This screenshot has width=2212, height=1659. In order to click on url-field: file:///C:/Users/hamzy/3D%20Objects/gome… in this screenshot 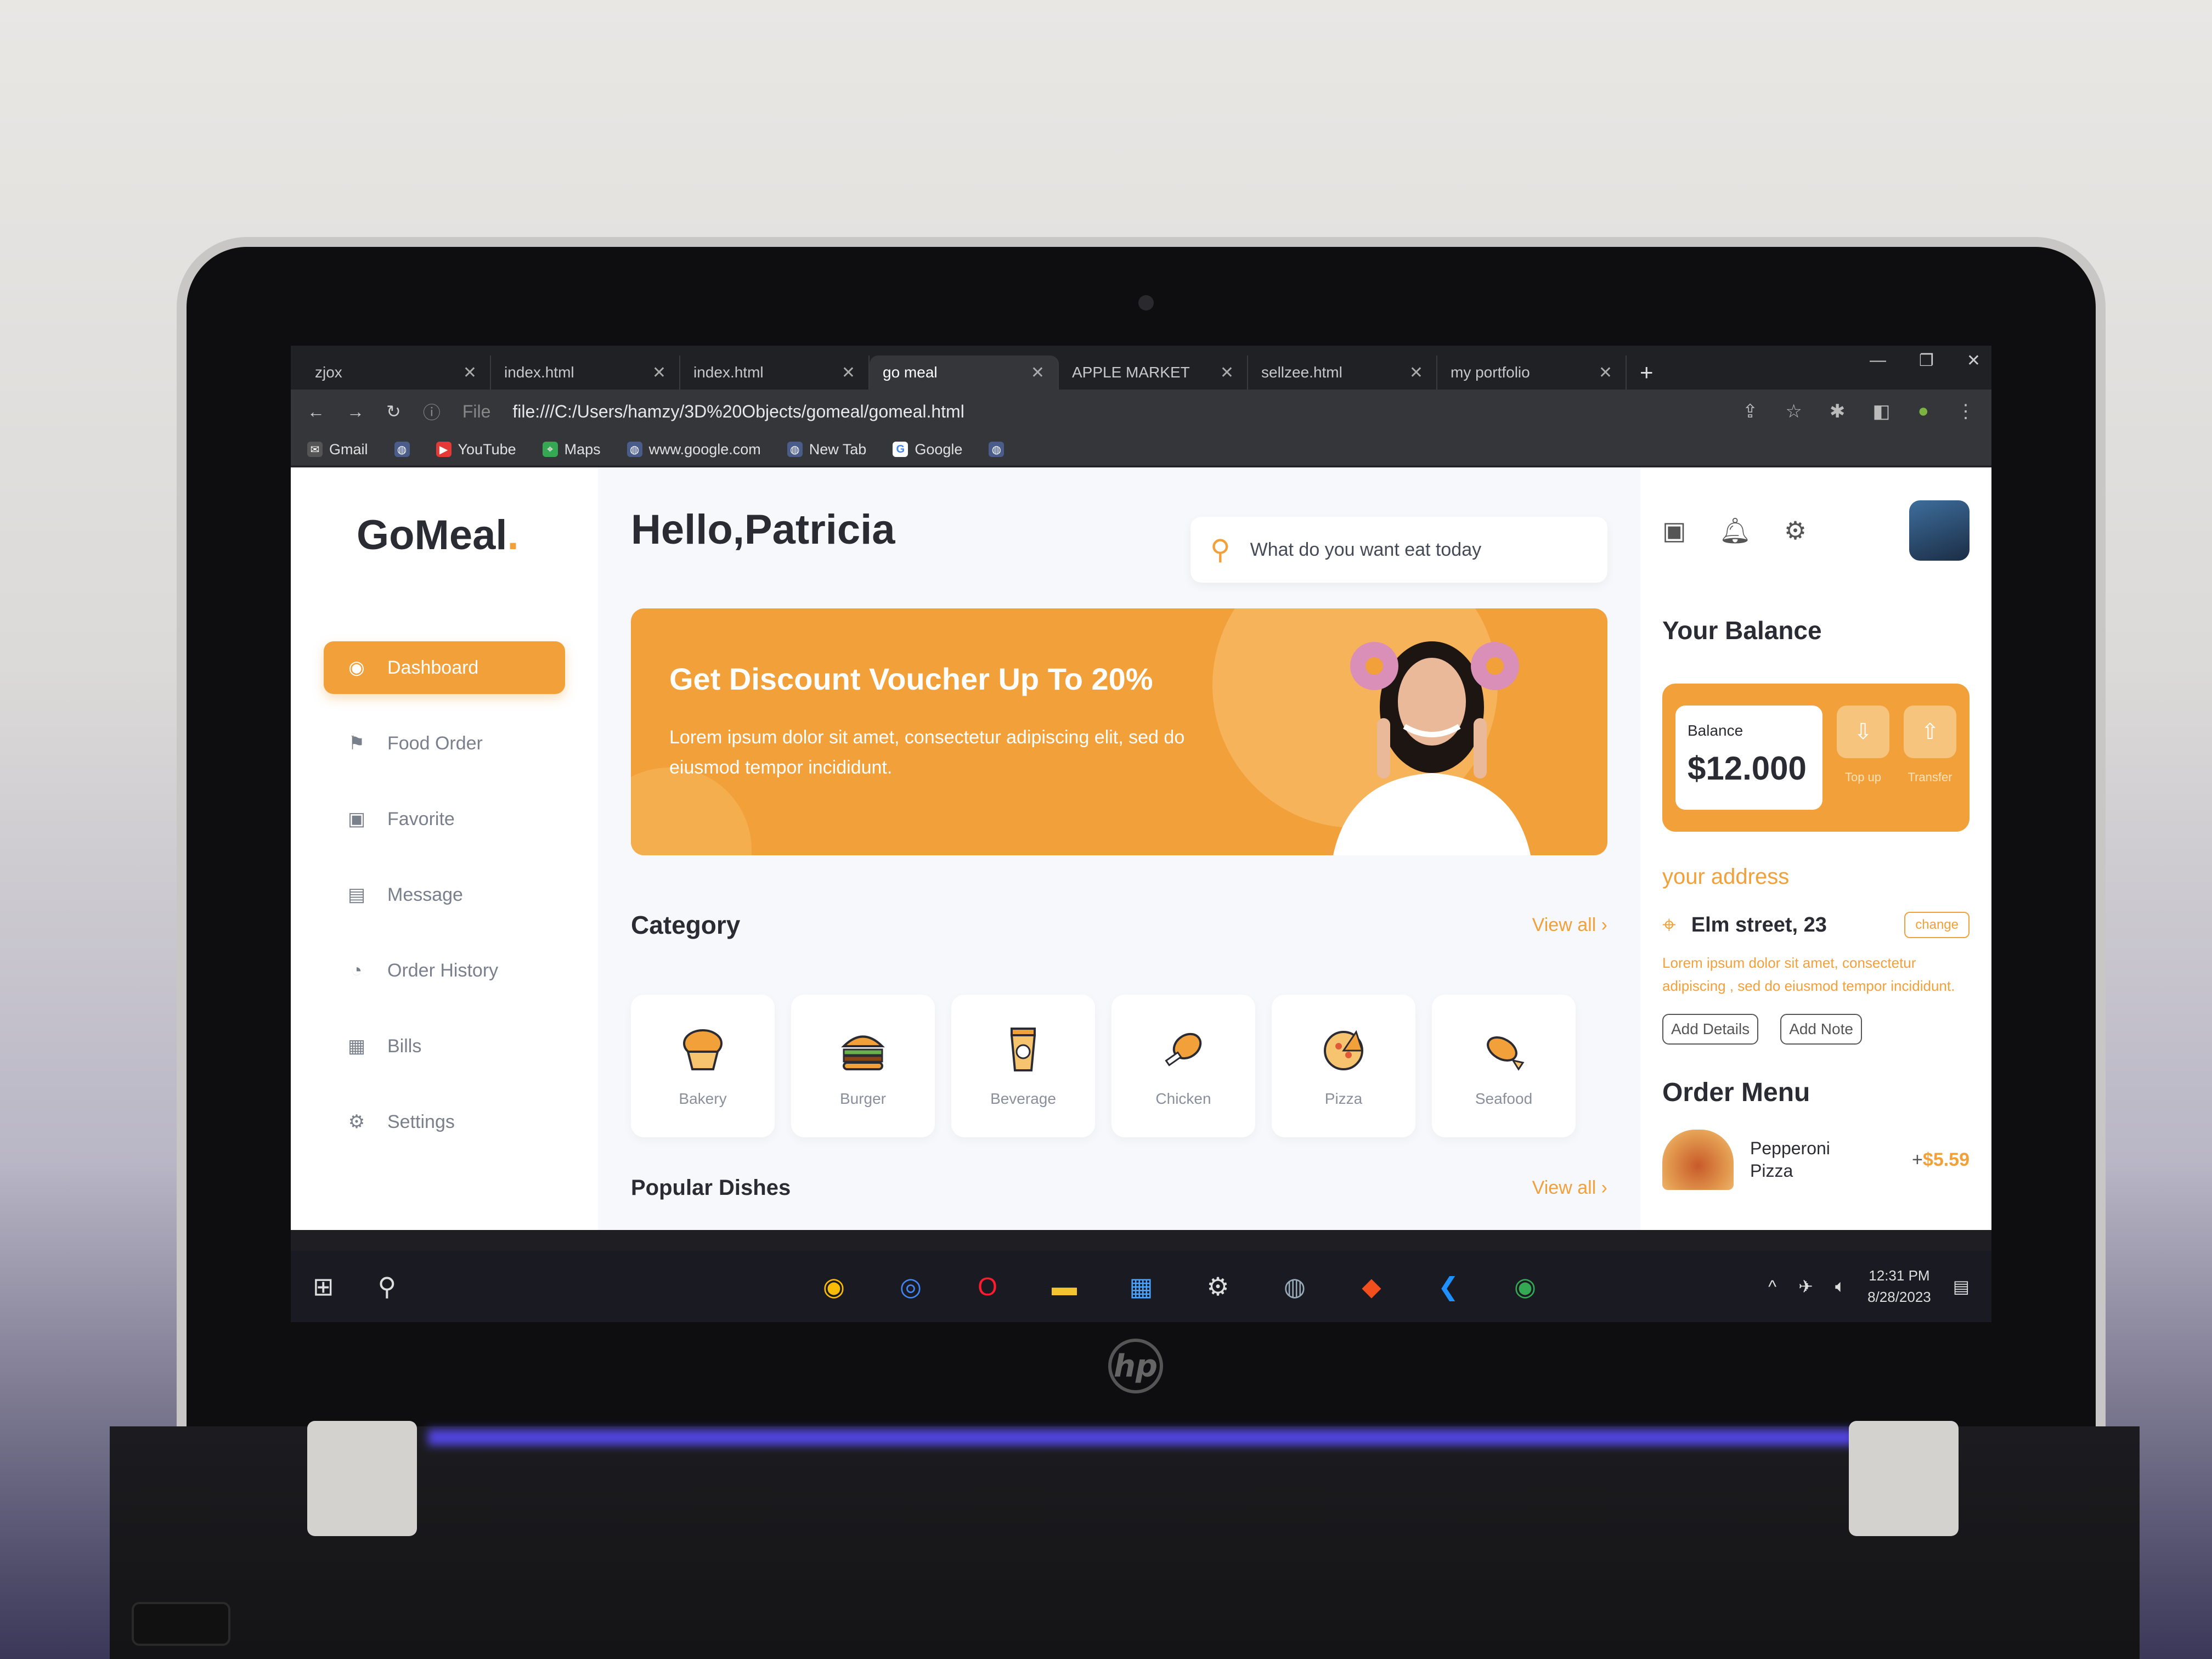, I will do `click(738, 412)`.